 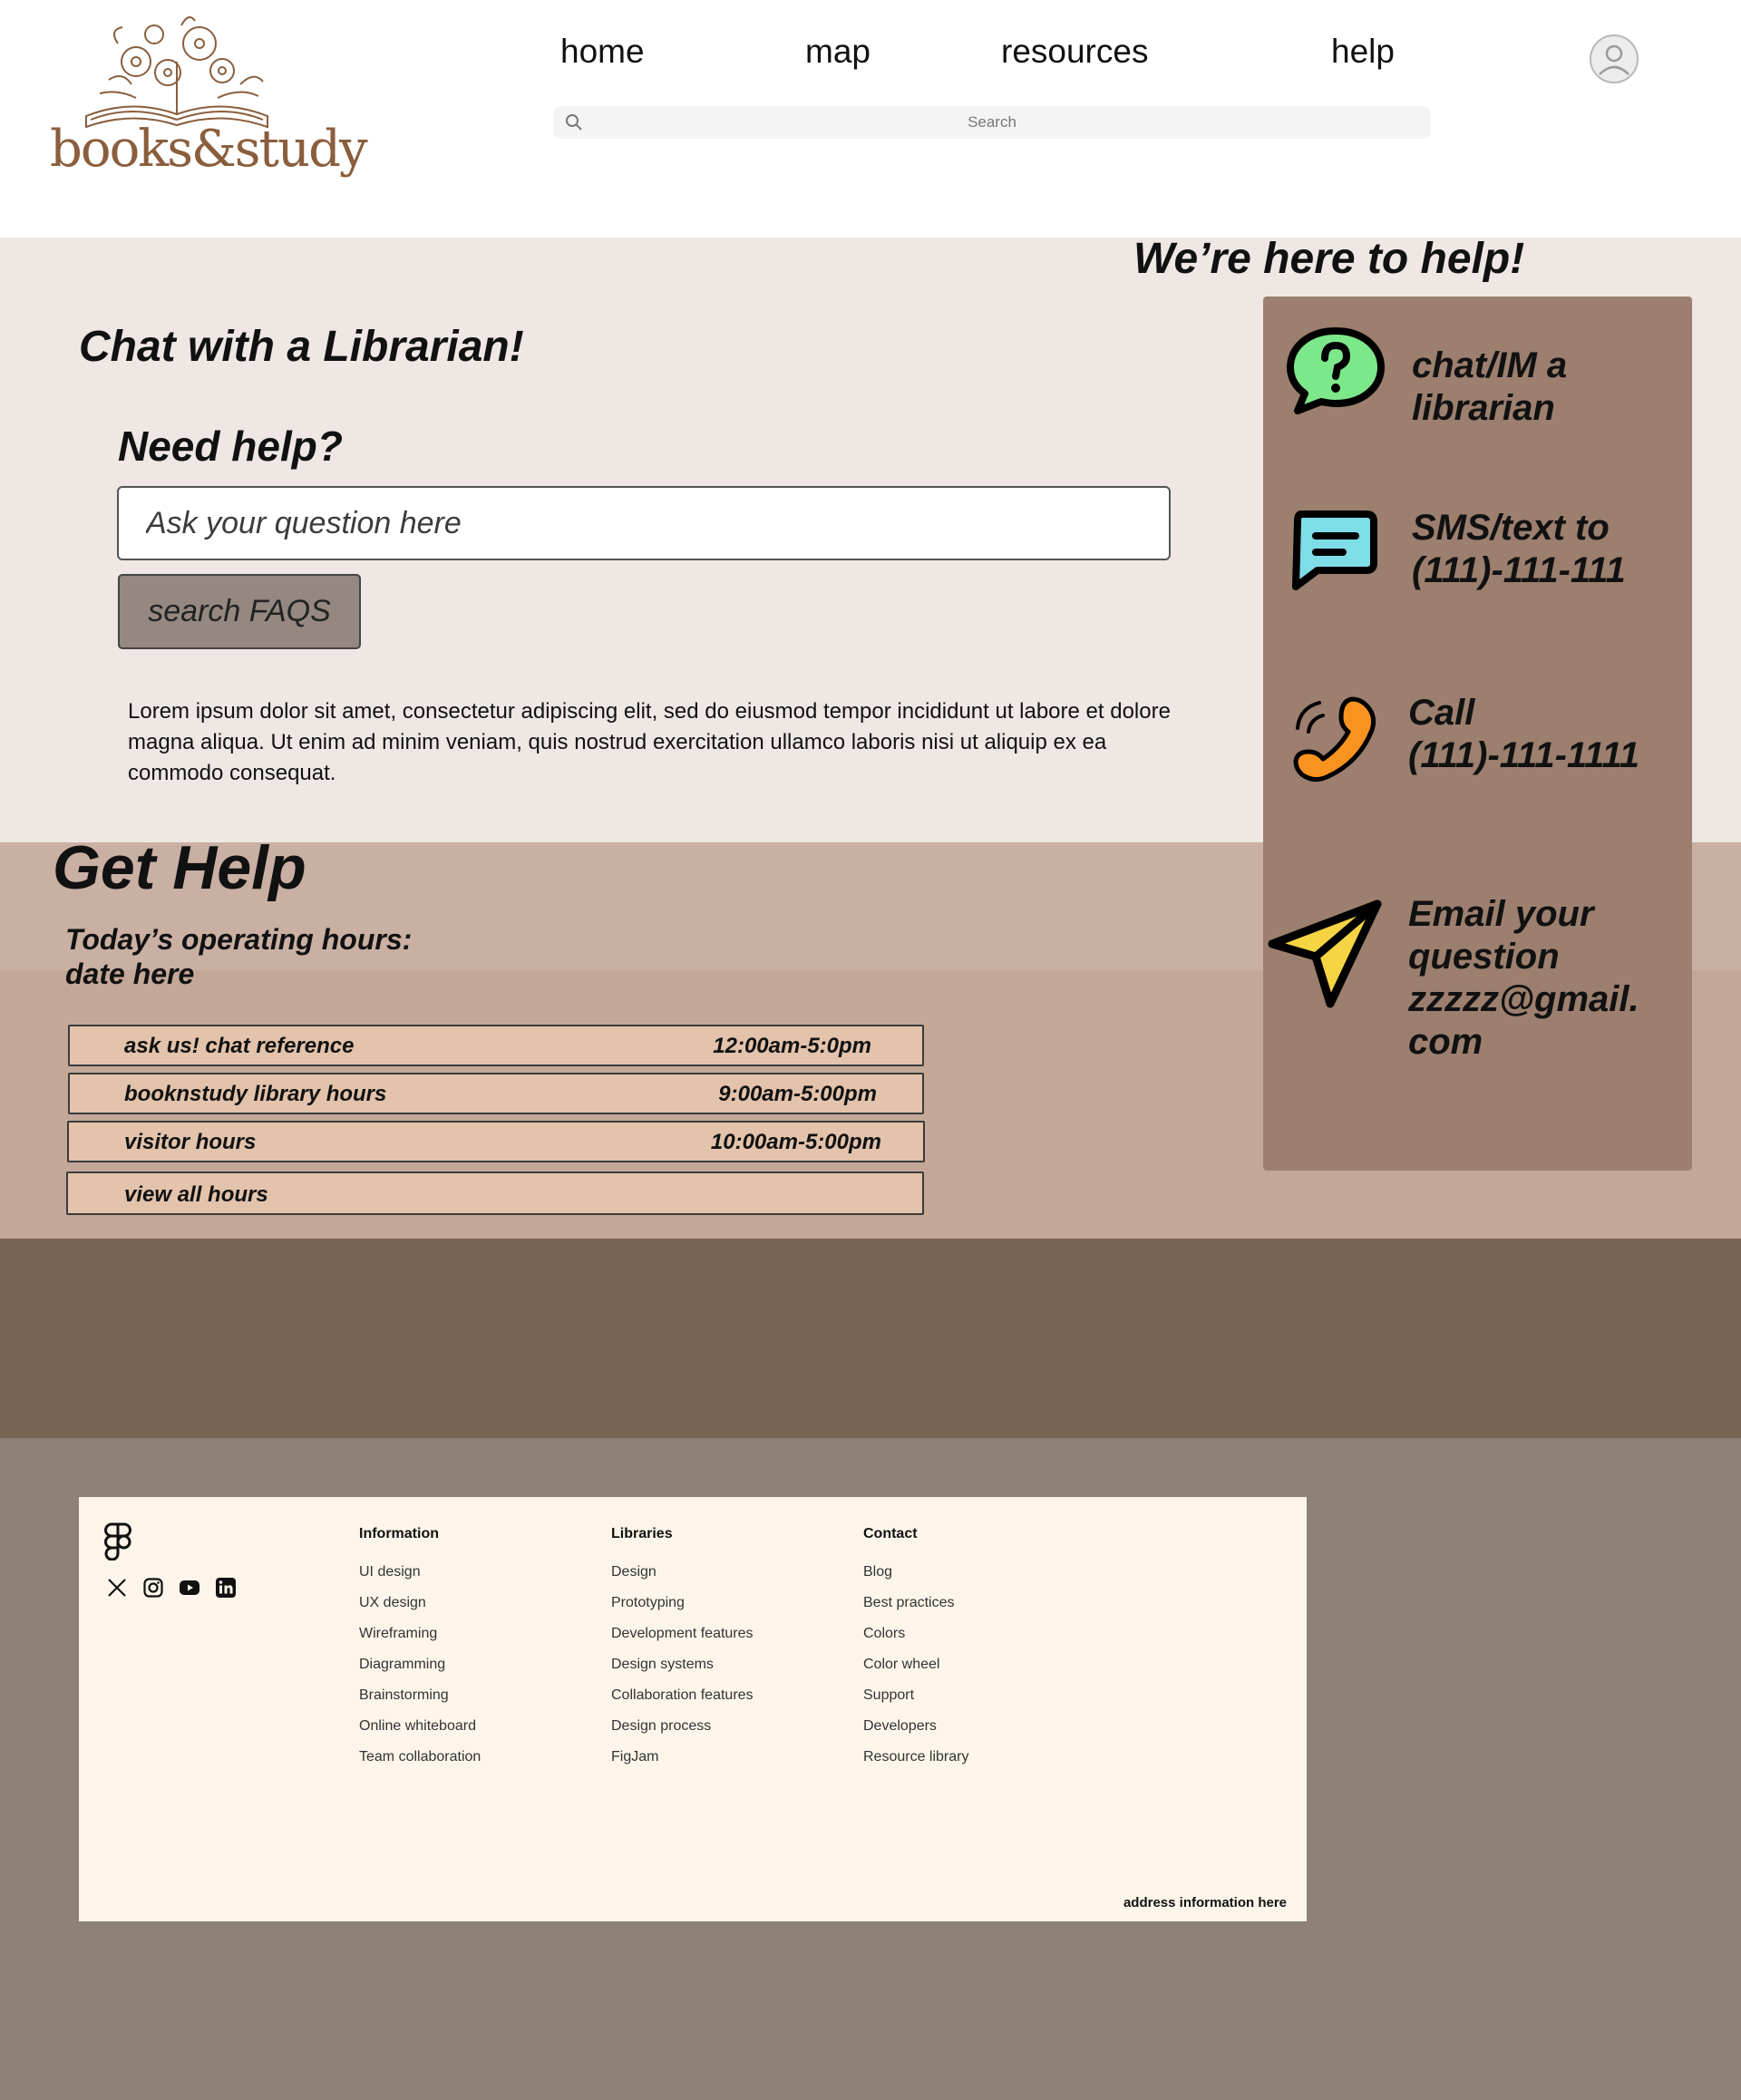 What do you see at coordinates (117, 1541) in the screenshot?
I see `figma-logo-icon` at bounding box center [117, 1541].